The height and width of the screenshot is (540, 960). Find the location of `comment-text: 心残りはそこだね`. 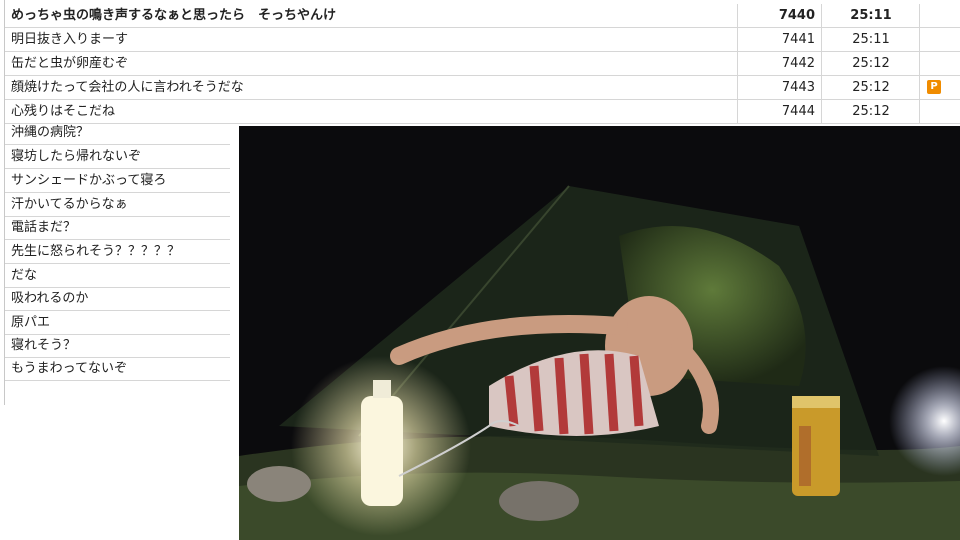

comment-text: 心残りはそこだね is located at coordinates (63, 111).